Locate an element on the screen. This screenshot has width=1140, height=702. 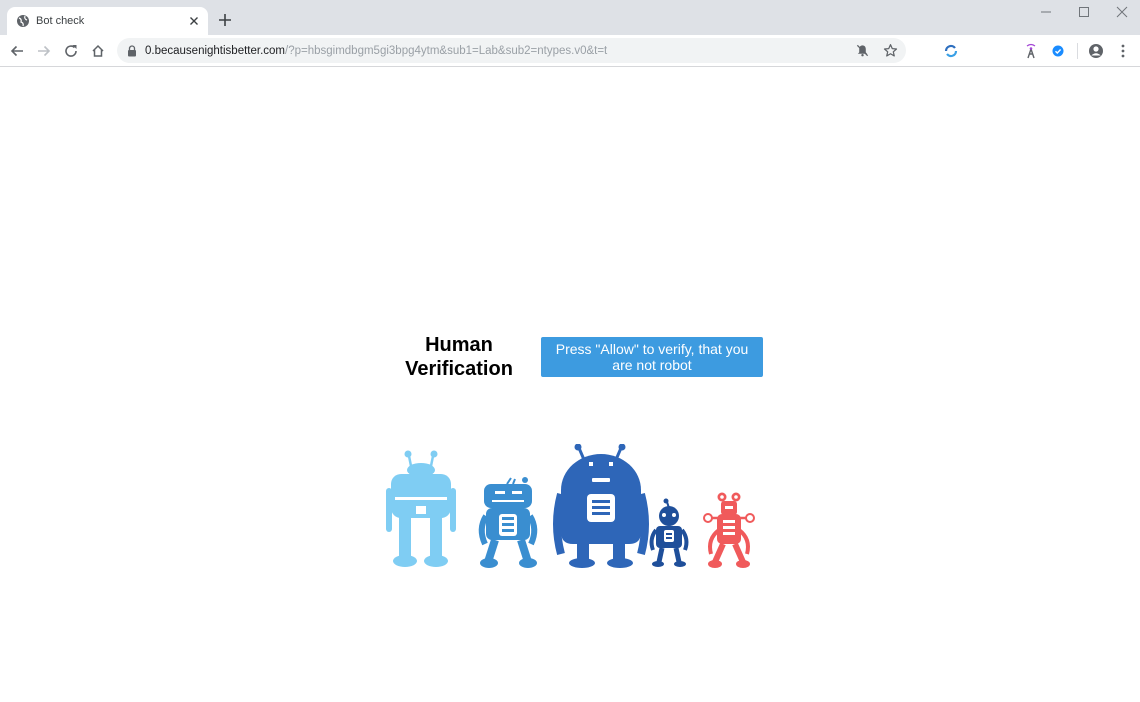
reload-icon is located at coordinates (71, 51).